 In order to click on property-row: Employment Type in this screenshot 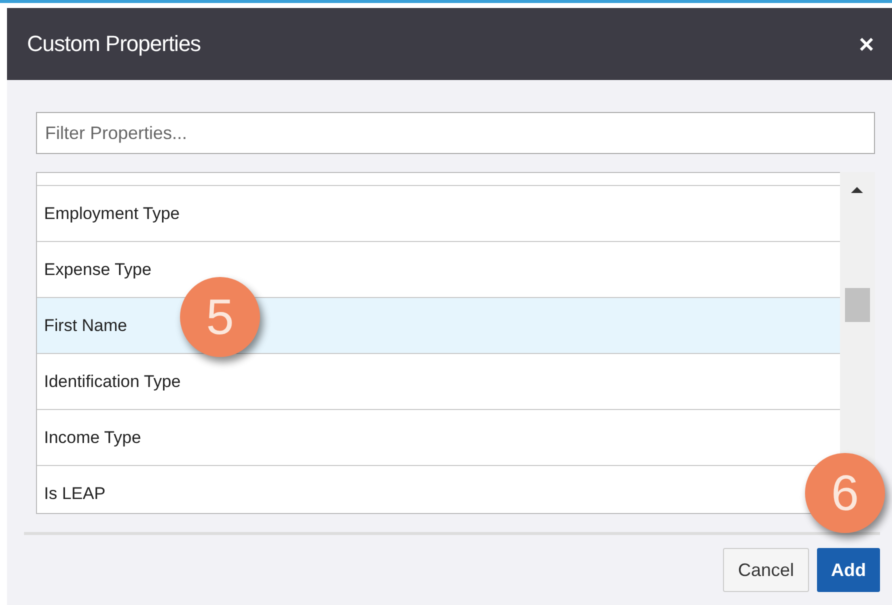, I will do `click(438, 214)`.